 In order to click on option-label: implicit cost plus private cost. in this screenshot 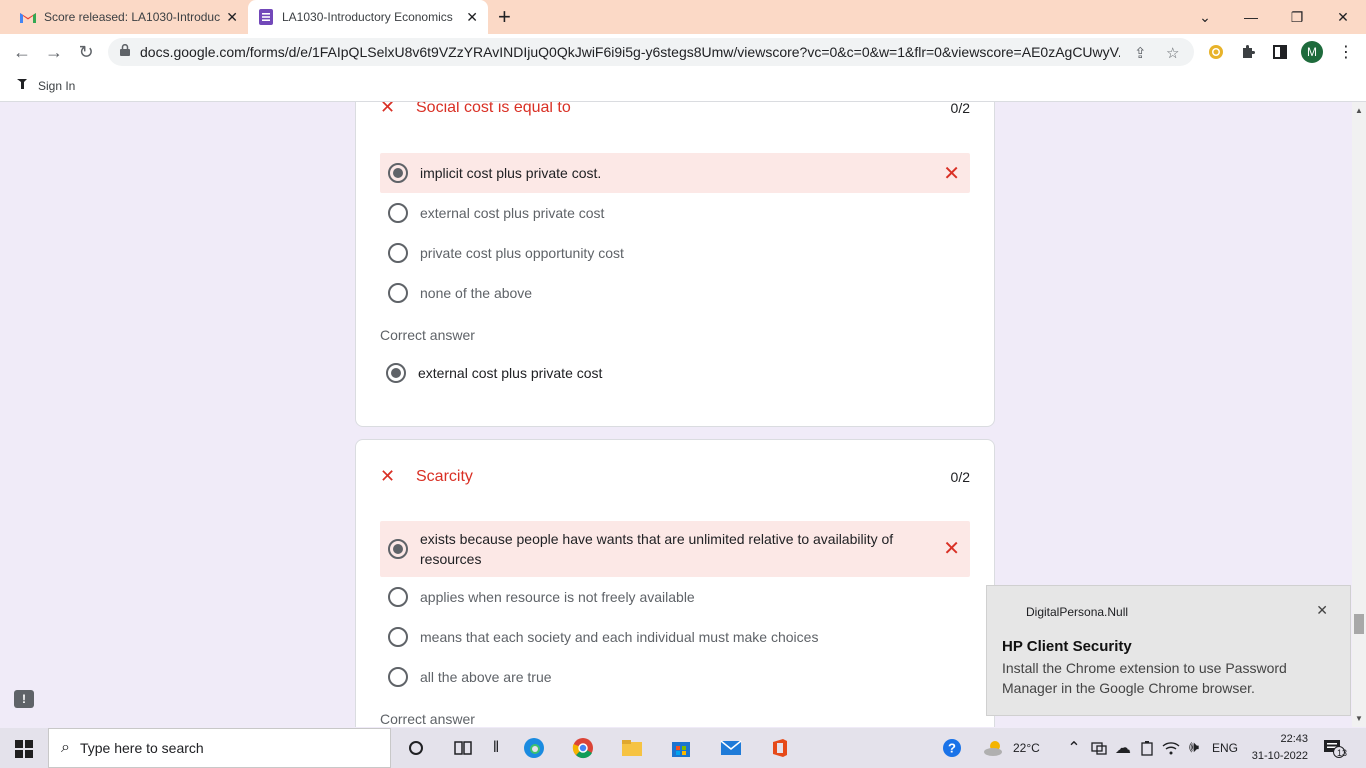, I will do `click(511, 173)`.